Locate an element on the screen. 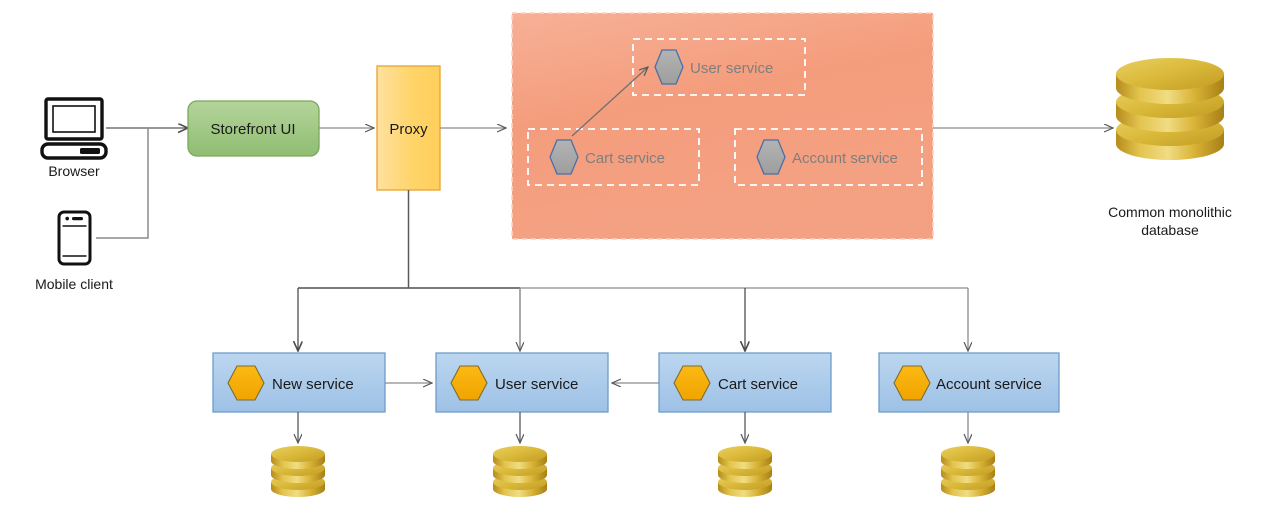  legacy-service-cart-label: Cart service is located at coordinates (625, 158).